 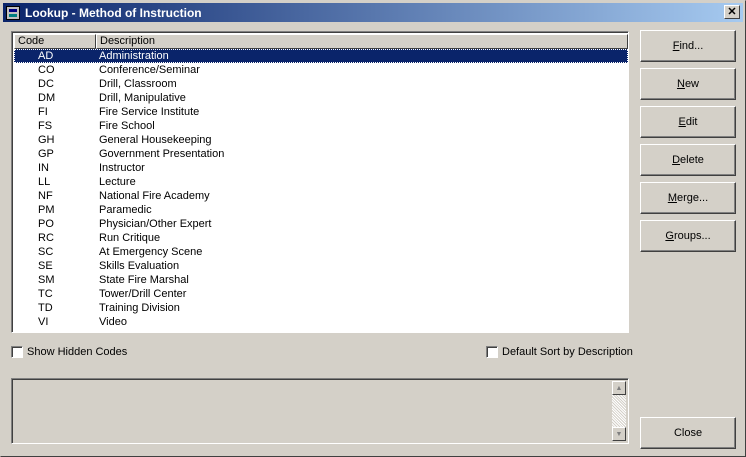 I want to click on row-description: Training Division, so click(x=139, y=308).